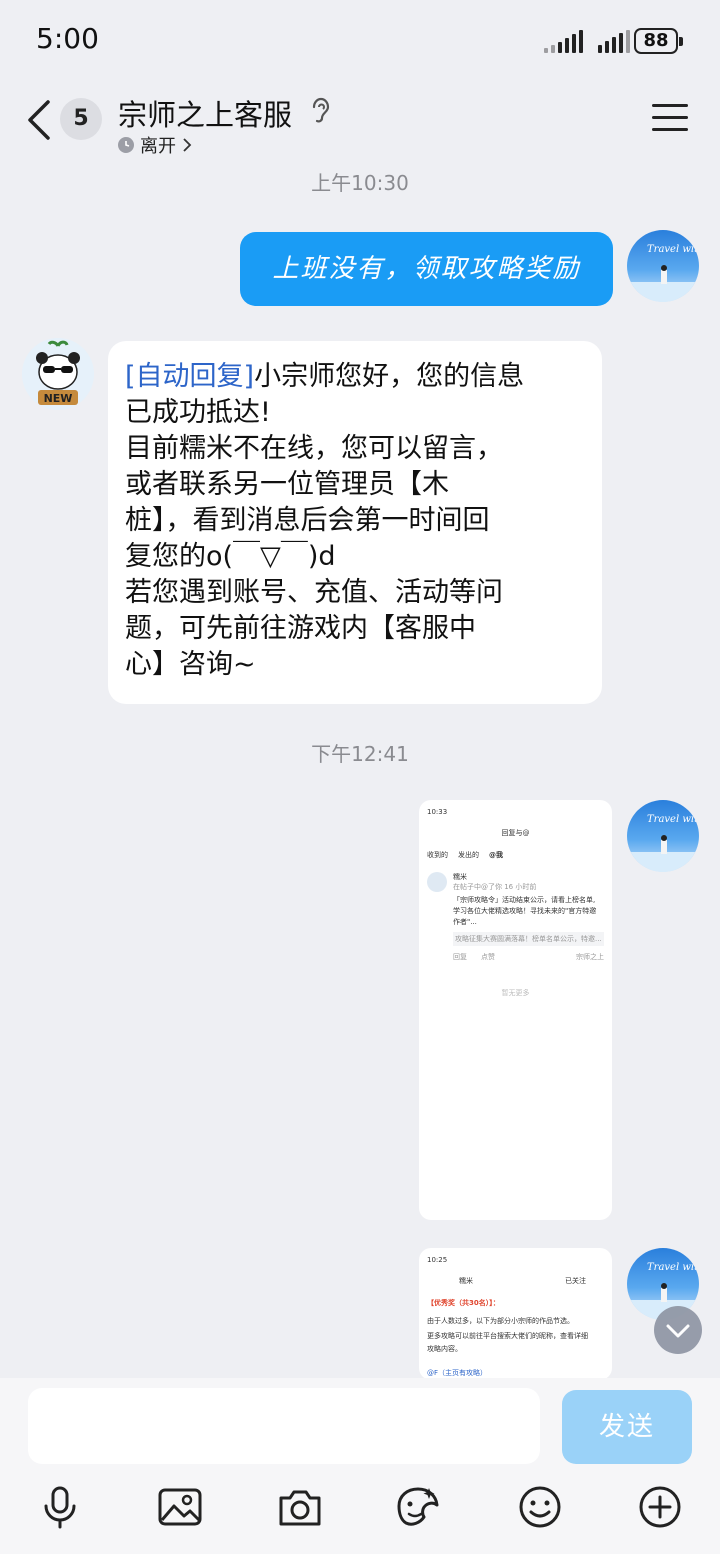 The width and height of the screenshot is (720, 1554). What do you see at coordinates (60, 1507) in the screenshot?
I see `microphone-icon` at bounding box center [60, 1507].